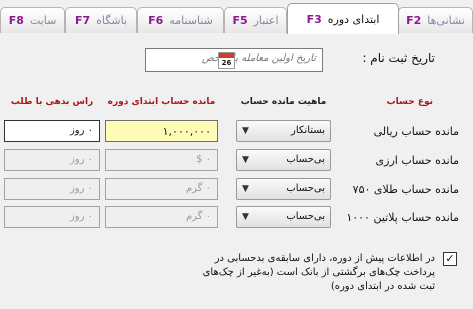  I want to click on balance-nature-value: بستانکار, so click(308, 130).